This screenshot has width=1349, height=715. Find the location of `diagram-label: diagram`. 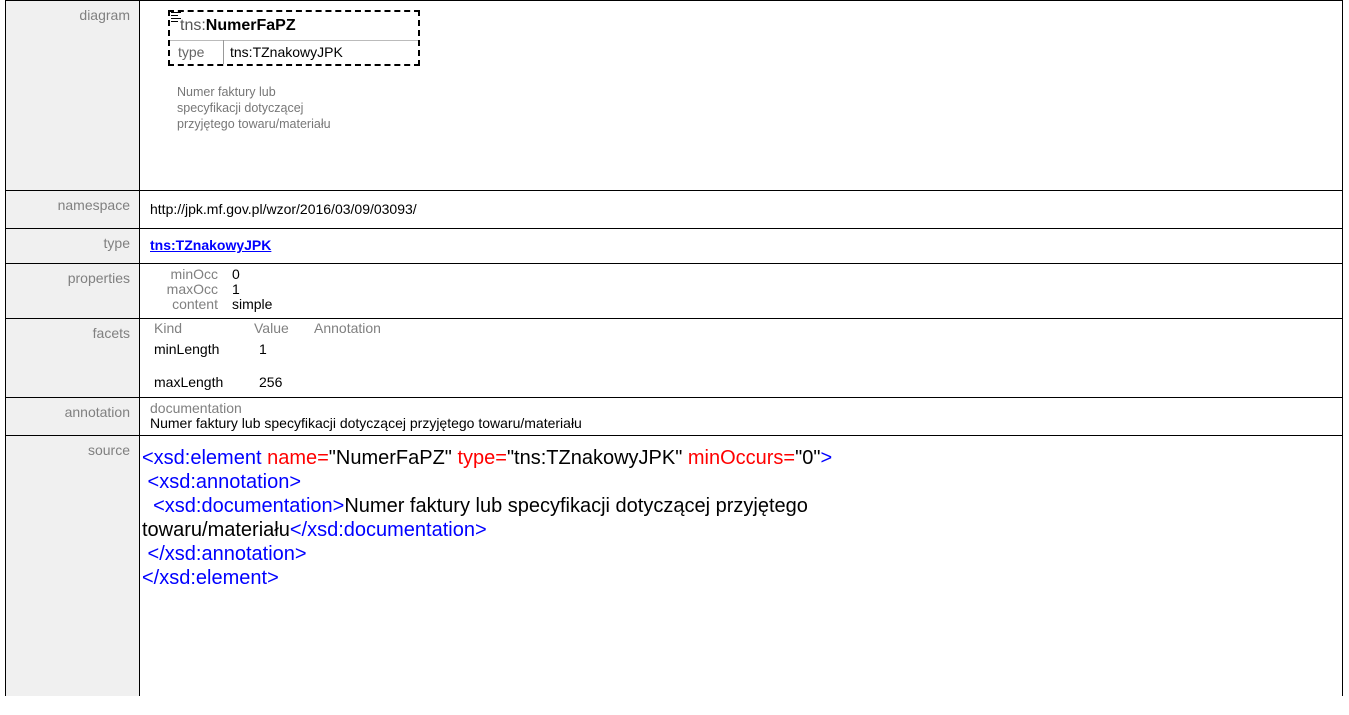

diagram-label: diagram is located at coordinates (72, 95).